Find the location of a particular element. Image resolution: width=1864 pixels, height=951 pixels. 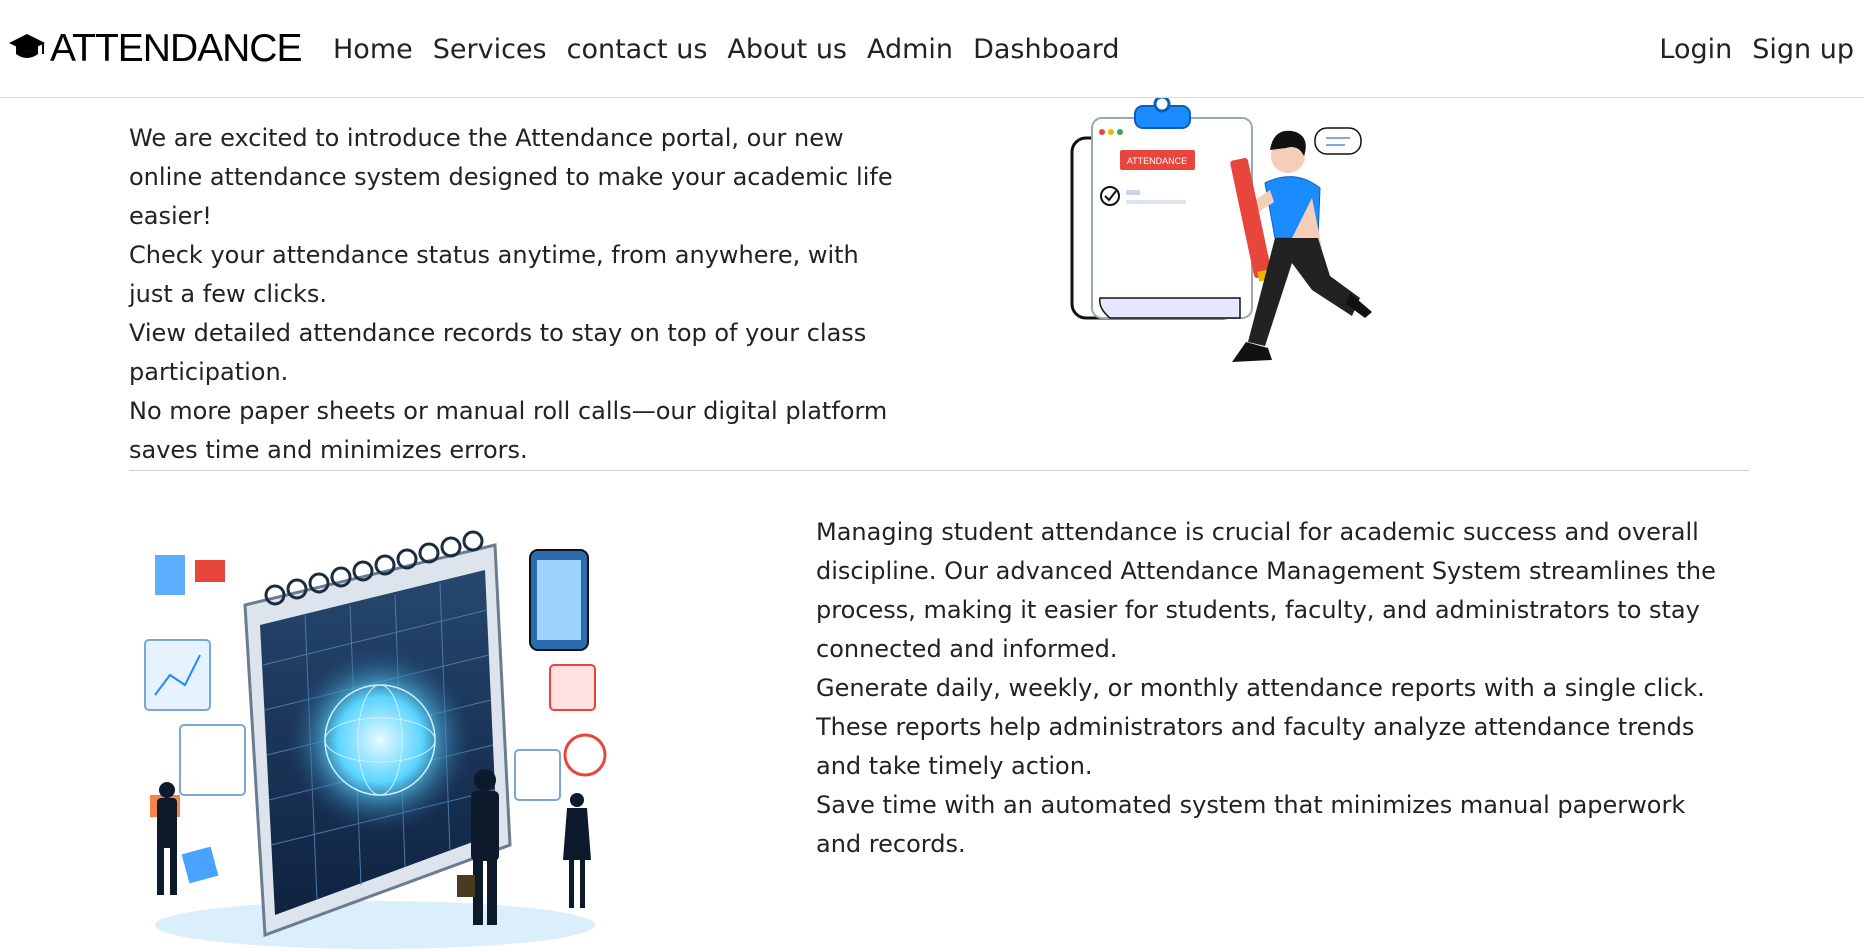

graduation-cap-icon is located at coordinates (27, 49).